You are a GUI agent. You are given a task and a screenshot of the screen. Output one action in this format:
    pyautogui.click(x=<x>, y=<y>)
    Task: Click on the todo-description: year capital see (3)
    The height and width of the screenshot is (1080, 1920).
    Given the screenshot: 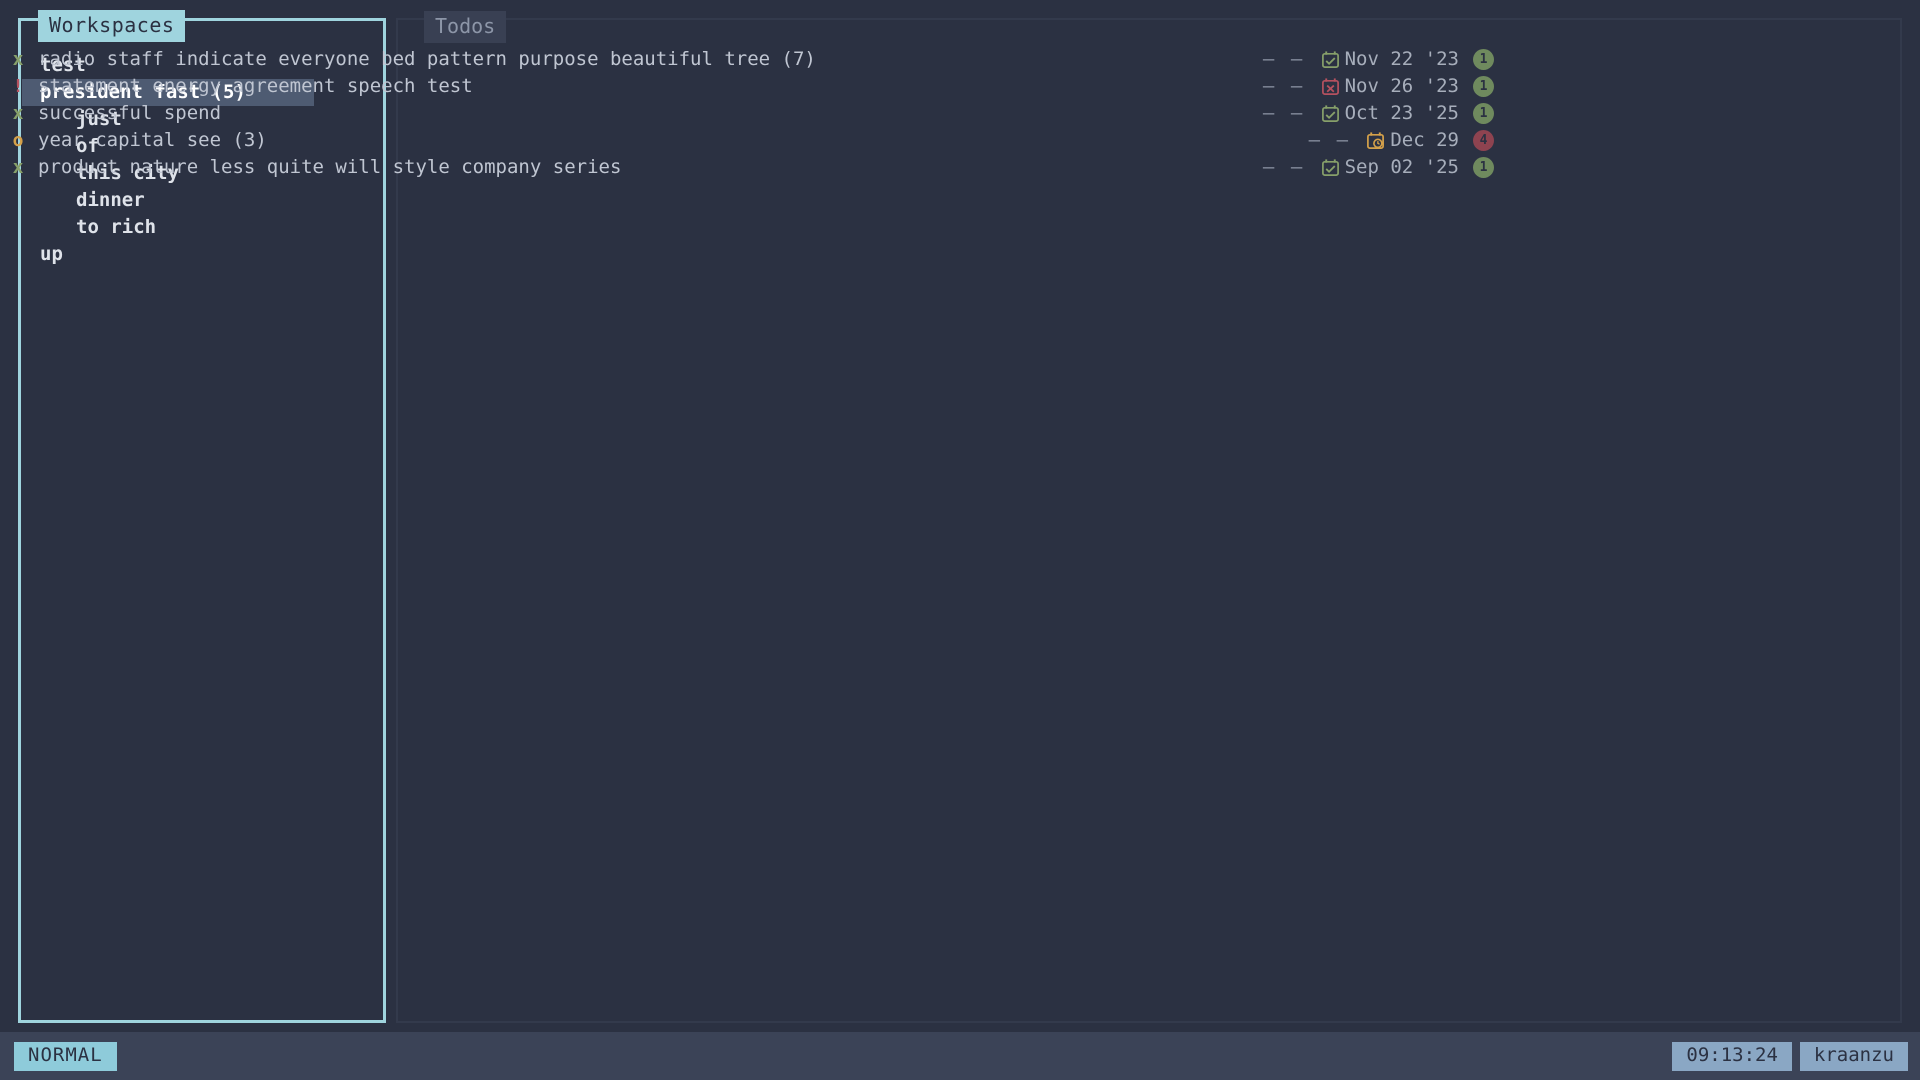 What is the action you would take?
    pyautogui.click(x=151, y=140)
    